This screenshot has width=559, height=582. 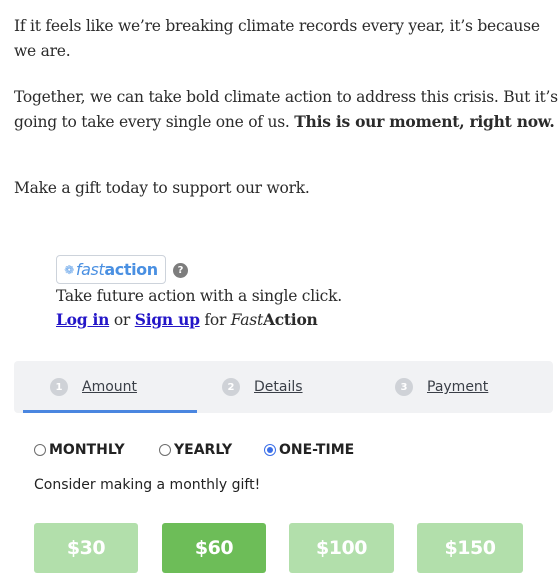 I want to click on brand-action: Action, so click(x=290, y=319).